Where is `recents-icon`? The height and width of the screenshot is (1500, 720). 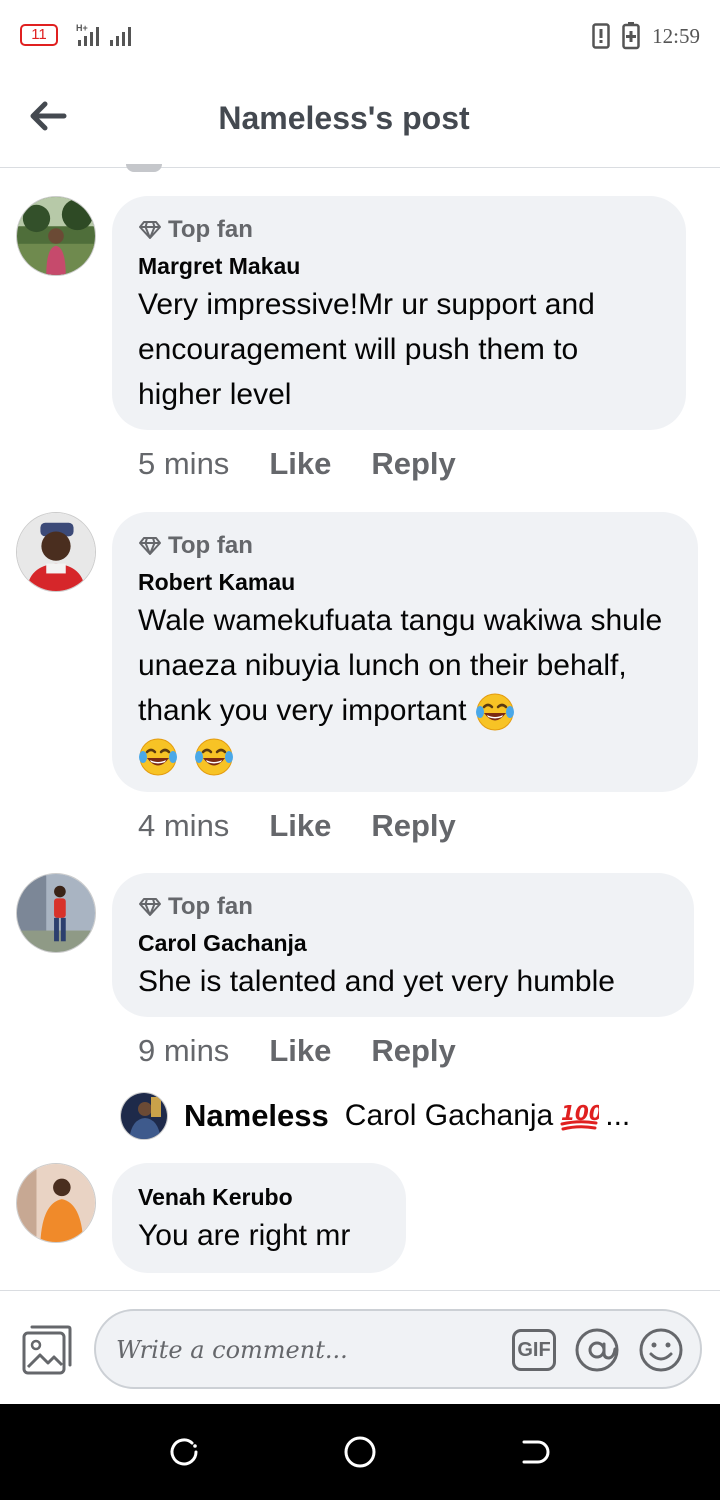
recents-icon is located at coordinates (184, 1452).